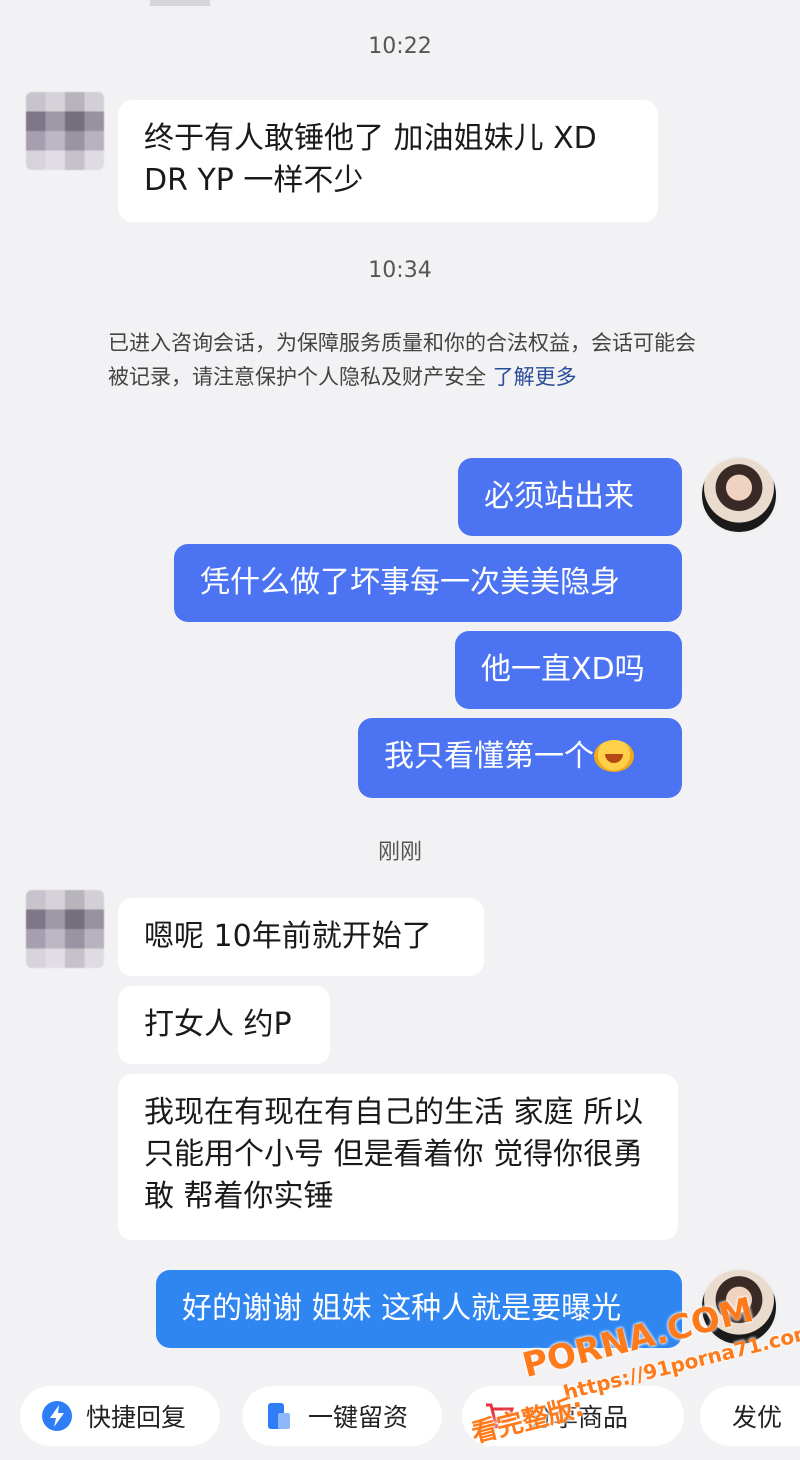 This screenshot has height=1460, width=800. What do you see at coordinates (136, 1417) in the screenshot?
I see `quick-reply-label: 快捷回复` at bounding box center [136, 1417].